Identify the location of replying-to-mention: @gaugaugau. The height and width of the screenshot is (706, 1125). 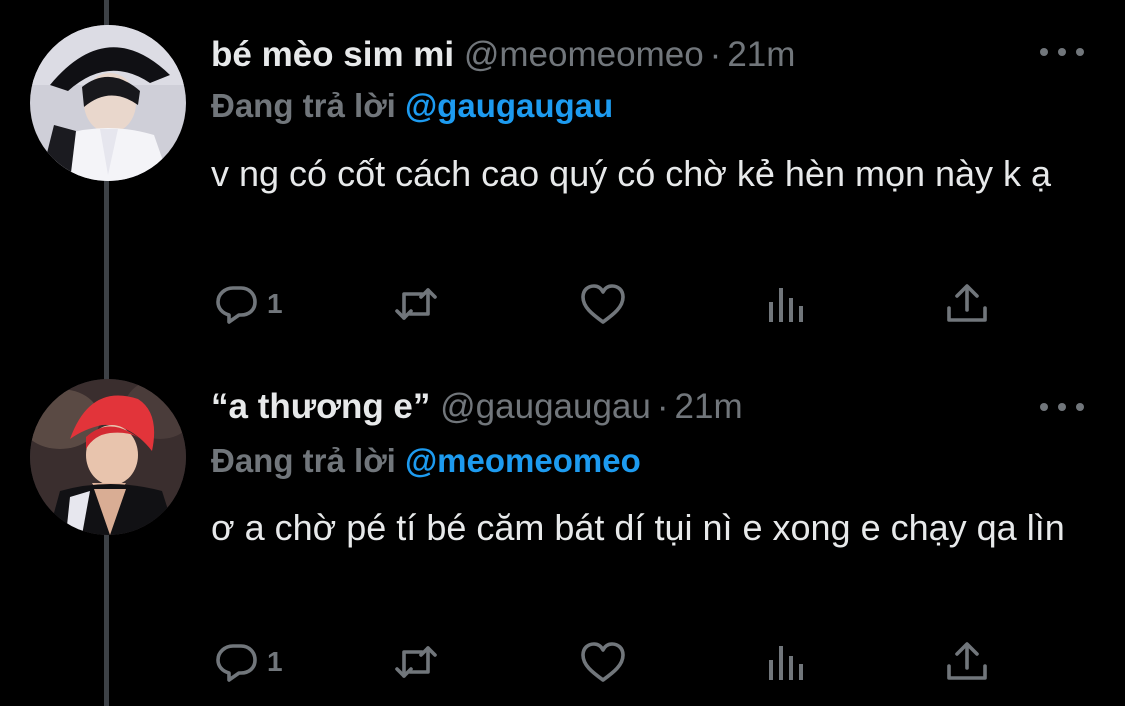
(509, 105).